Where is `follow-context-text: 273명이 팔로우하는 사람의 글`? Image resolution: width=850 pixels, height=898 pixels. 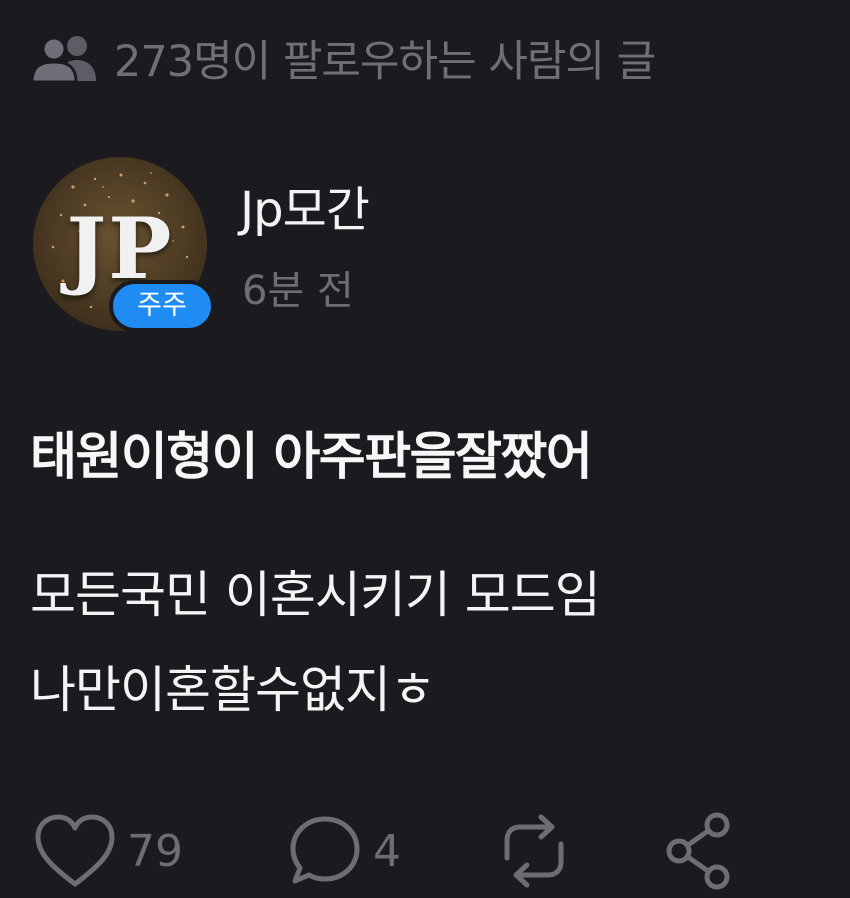
follow-context-text: 273명이 팔로우하는 사람의 글 is located at coordinates (385, 62).